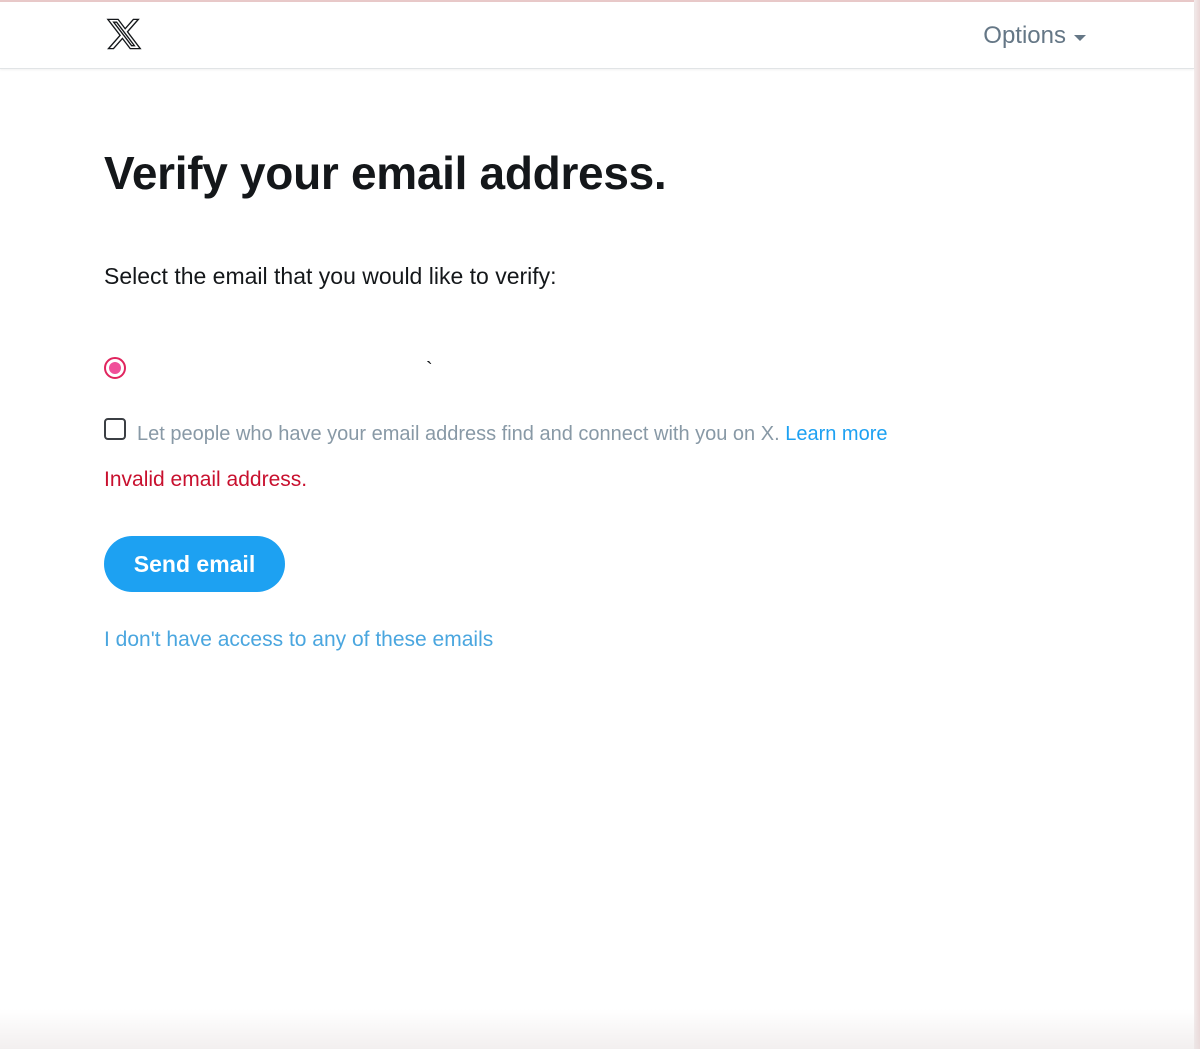 Image resolution: width=1200 pixels, height=1049 pixels. I want to click on email-option-label, so click(290, 368).